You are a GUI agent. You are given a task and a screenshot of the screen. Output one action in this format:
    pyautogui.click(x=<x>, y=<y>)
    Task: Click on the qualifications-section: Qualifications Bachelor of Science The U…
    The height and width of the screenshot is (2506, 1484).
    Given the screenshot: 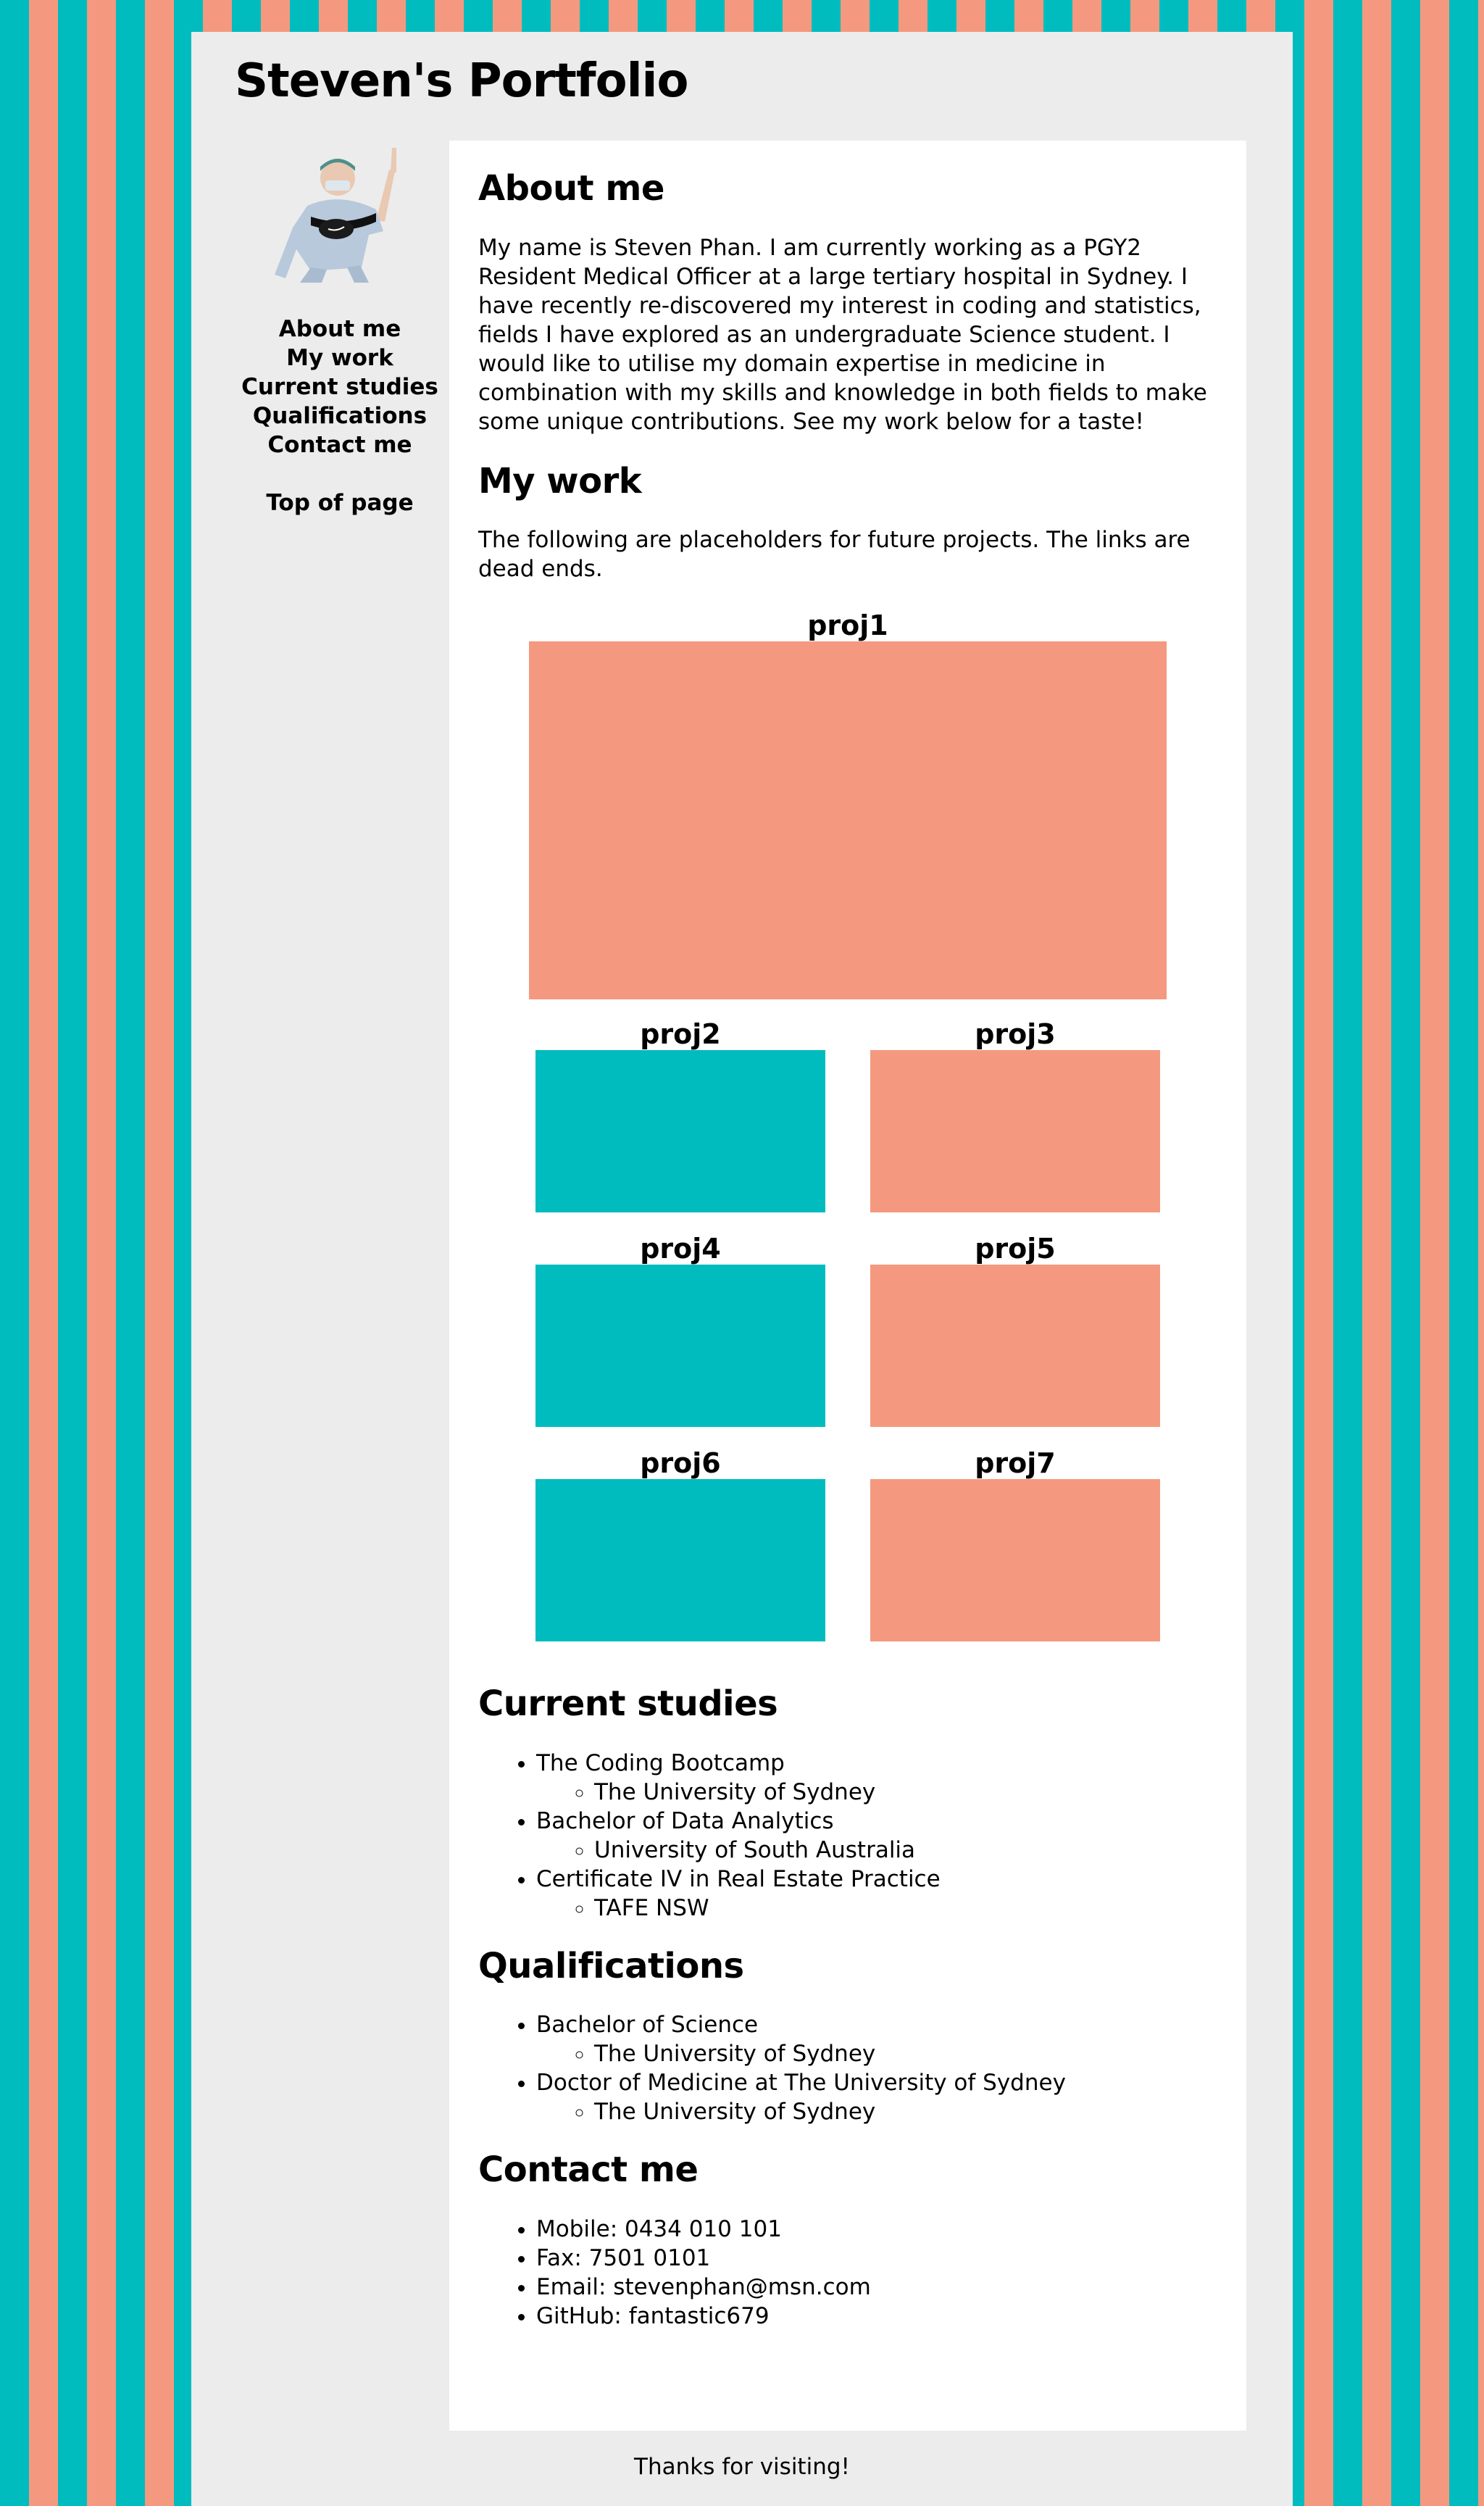 What is the action you would take?
    pyautogui.click(x=848, y=2036)
    